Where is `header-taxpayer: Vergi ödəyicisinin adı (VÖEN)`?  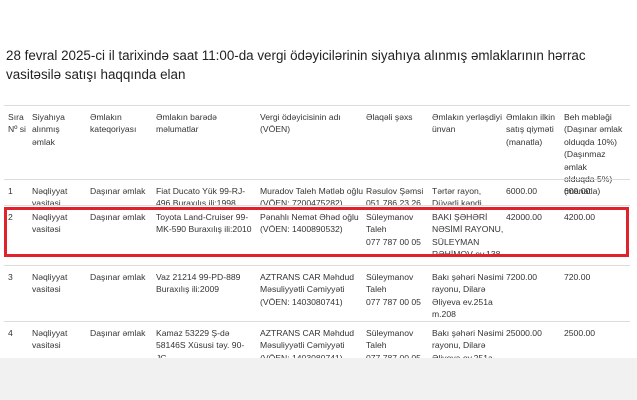
header-taxpayer: Vergi ödəyicisinin adı (VÖEN) is located at coordinates (300, 123).